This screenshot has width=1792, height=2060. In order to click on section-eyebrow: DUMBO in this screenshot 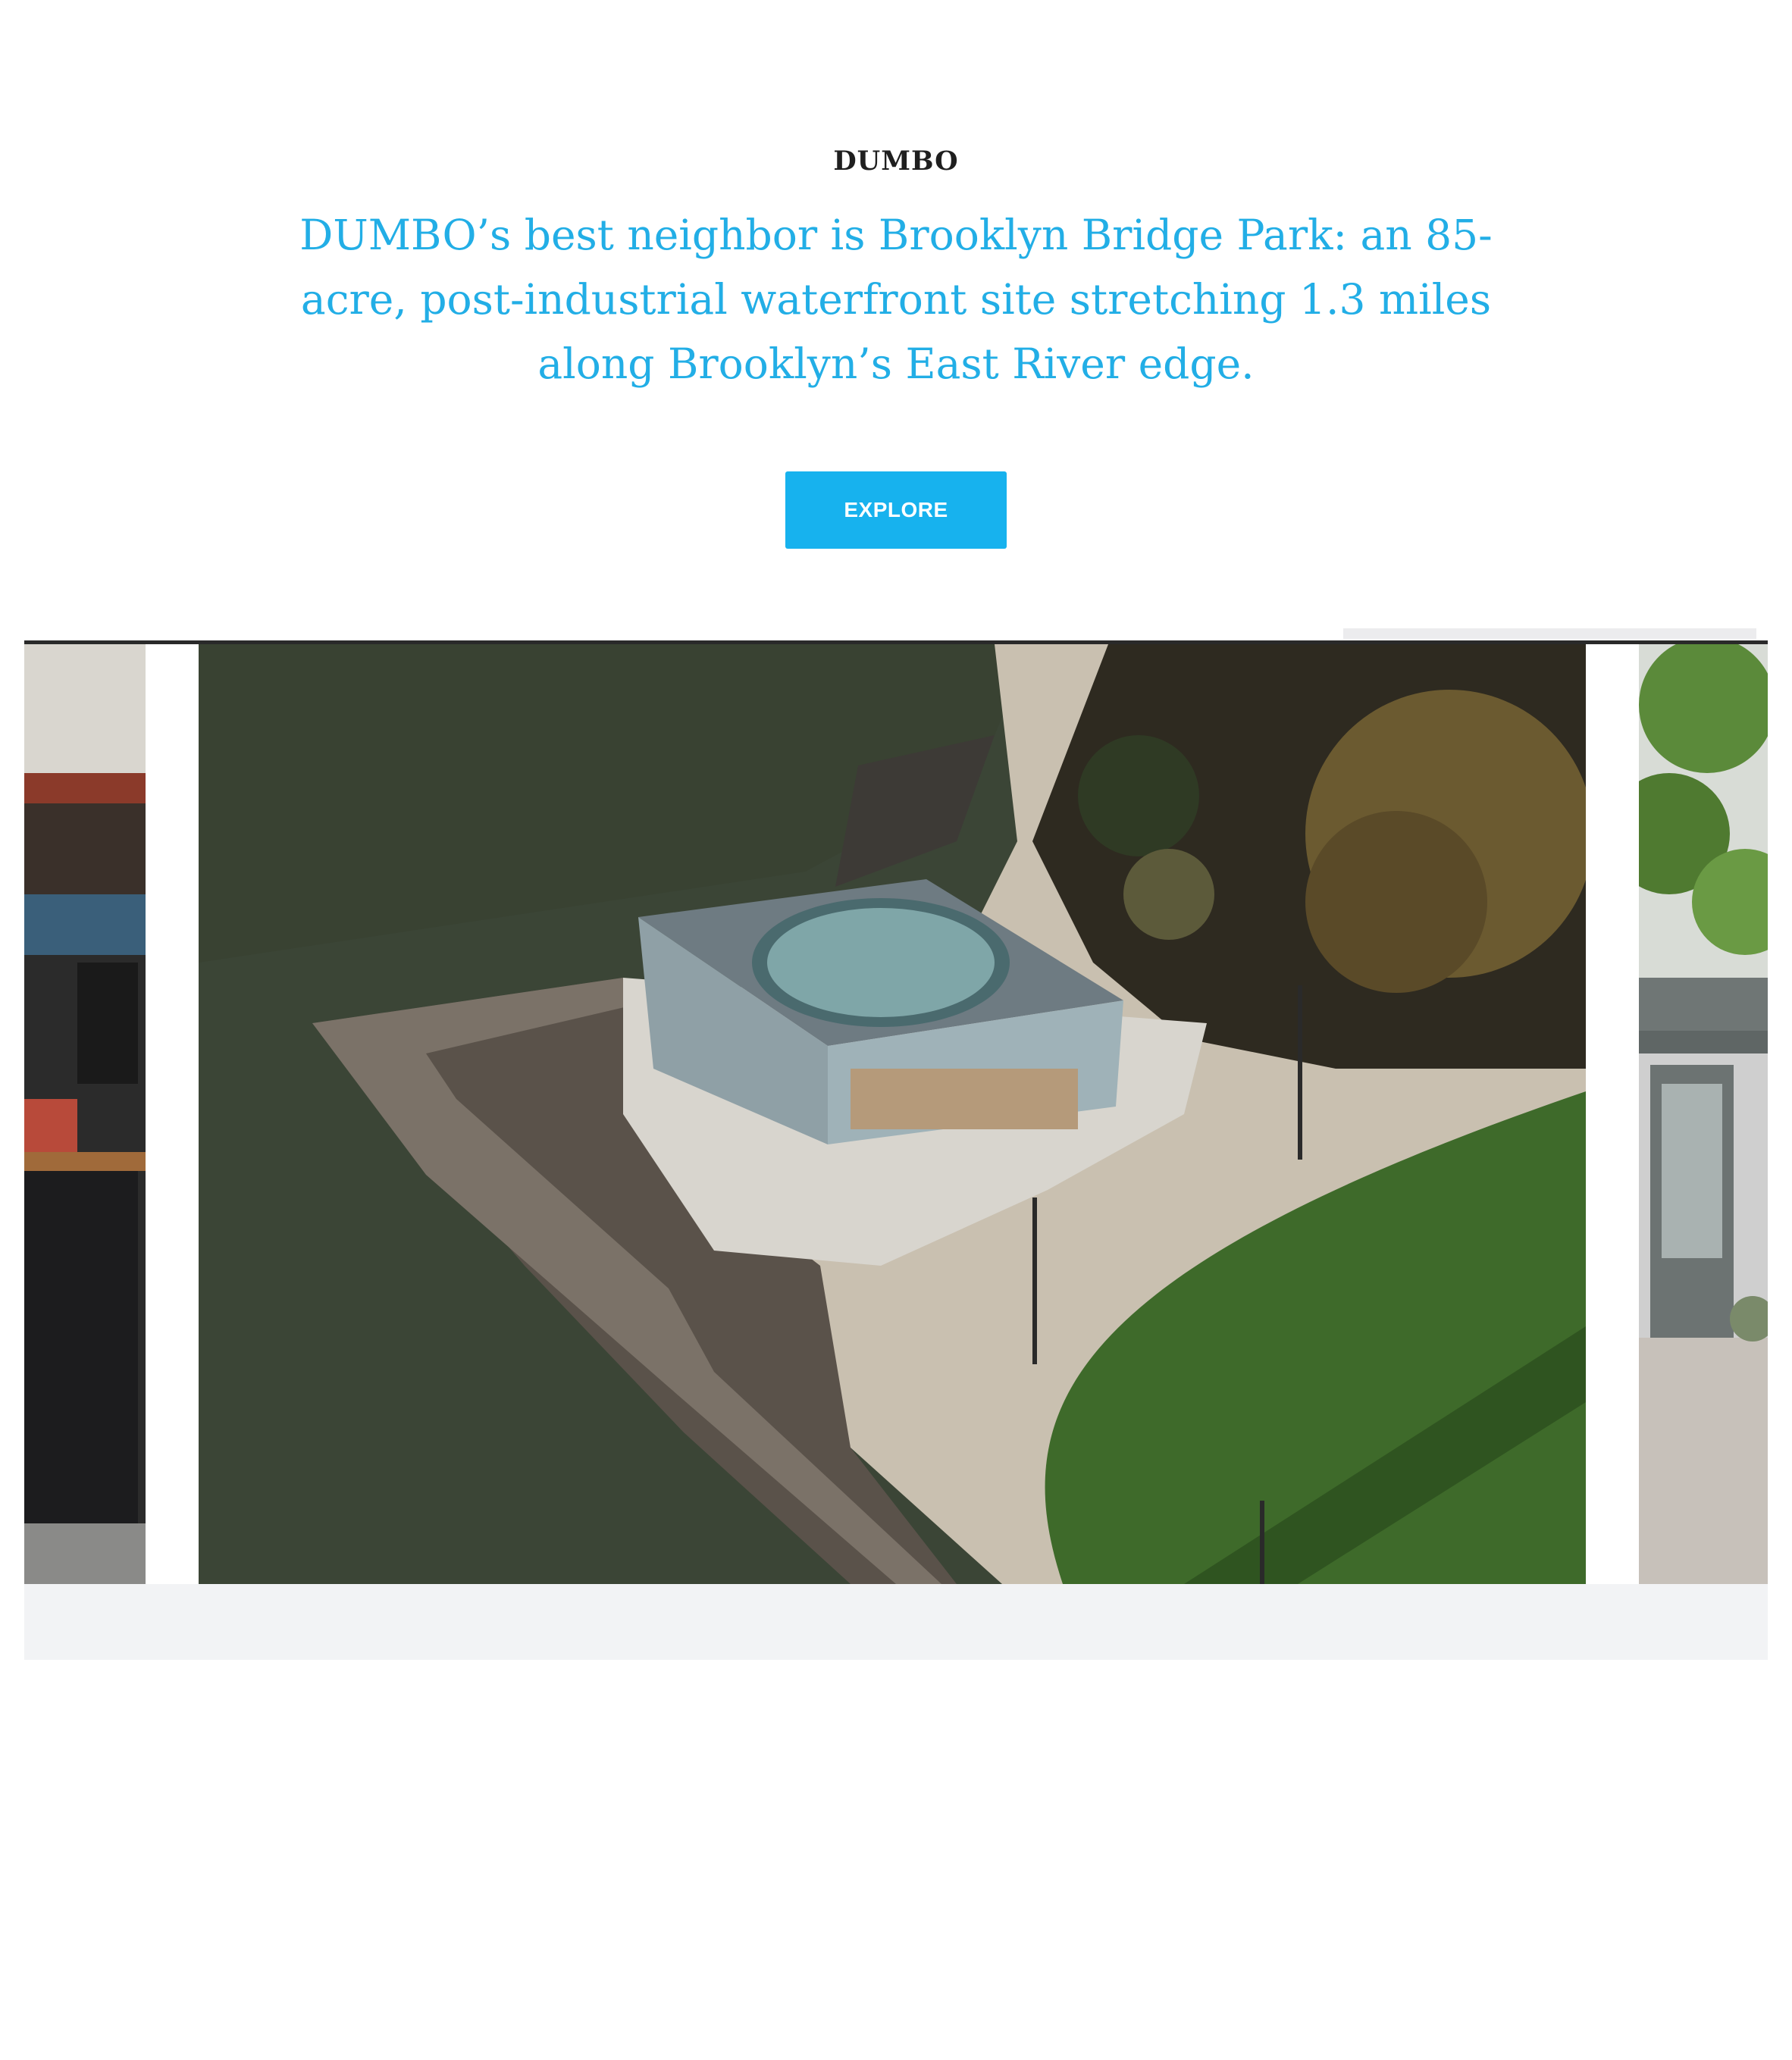, I will do `click(896, 162)`.